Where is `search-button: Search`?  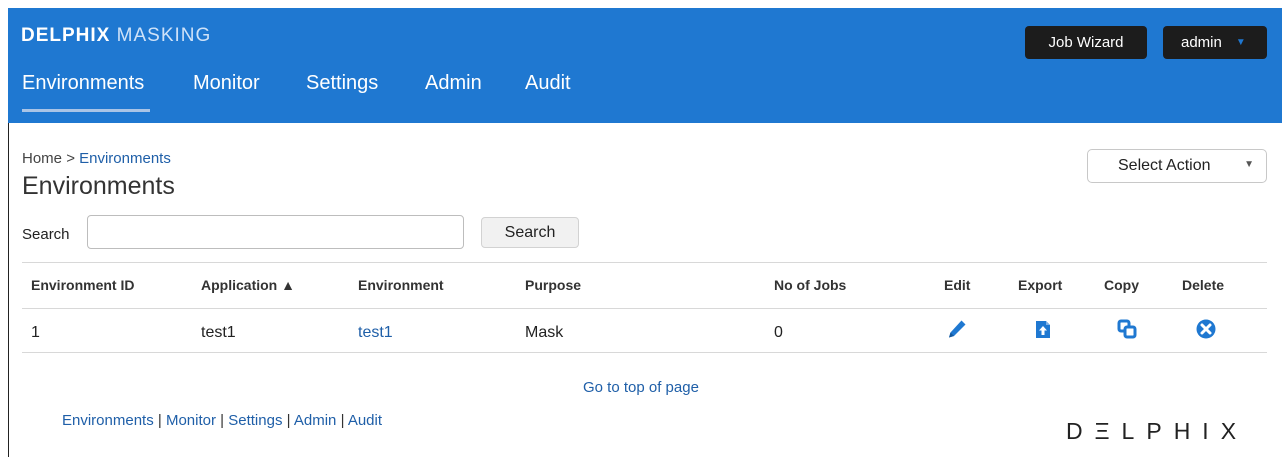 search-button: Search is located at coordinates (530, 232).